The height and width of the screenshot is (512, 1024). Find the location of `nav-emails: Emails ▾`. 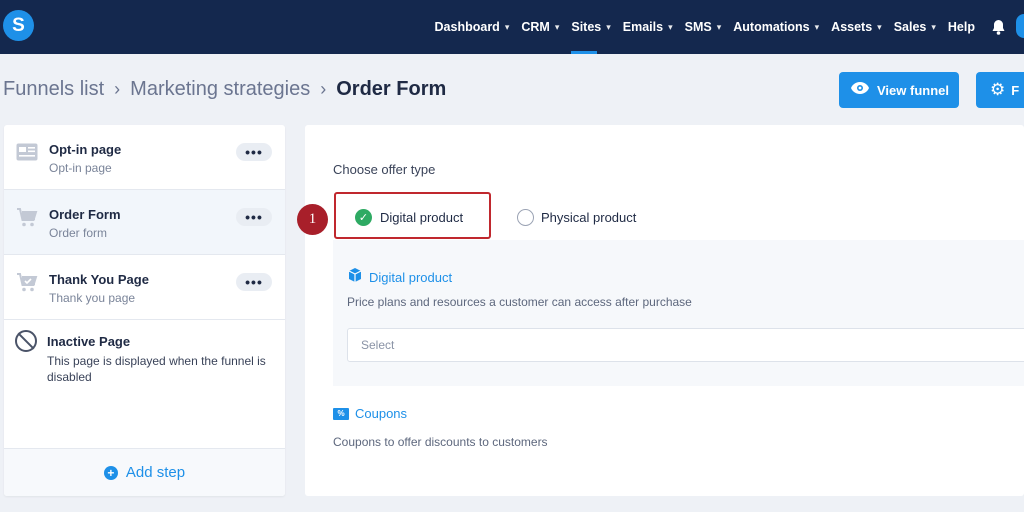

nav-emails: Emails ▾ is located at coordinates (648, 27).